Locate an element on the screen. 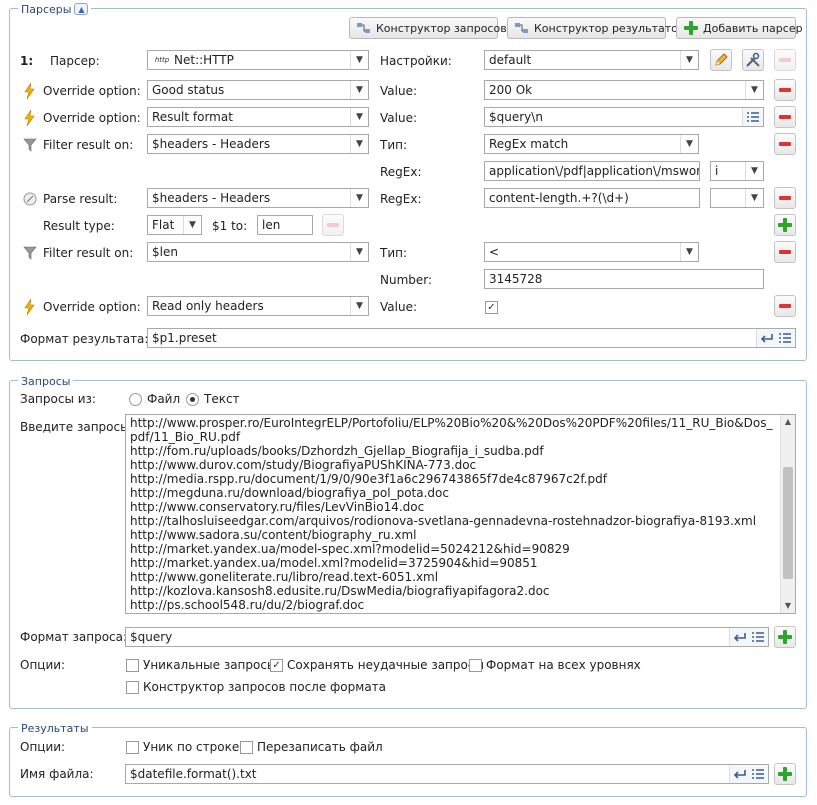 This screenshot has width=817, height=805. remove-result-var-button is located at coordinates (333, 225).